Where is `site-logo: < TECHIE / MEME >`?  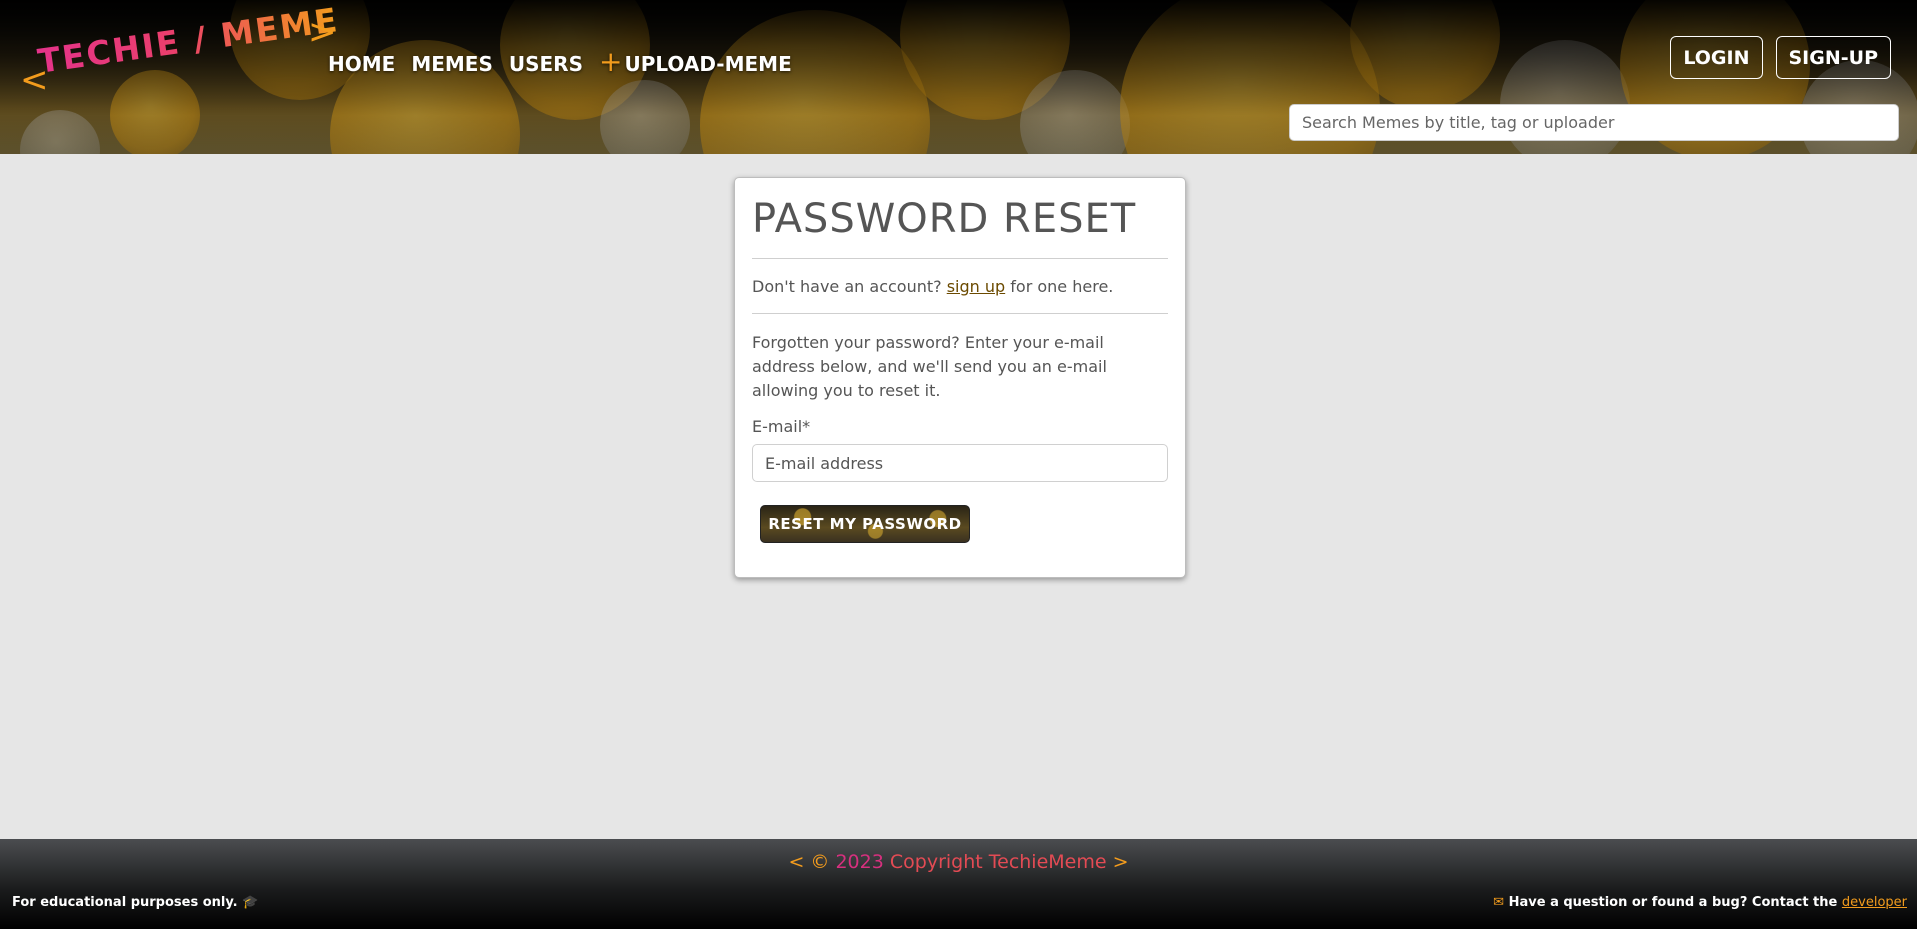
site-logo: < TECHIE / MEME > is located at coordinates (180, 52).